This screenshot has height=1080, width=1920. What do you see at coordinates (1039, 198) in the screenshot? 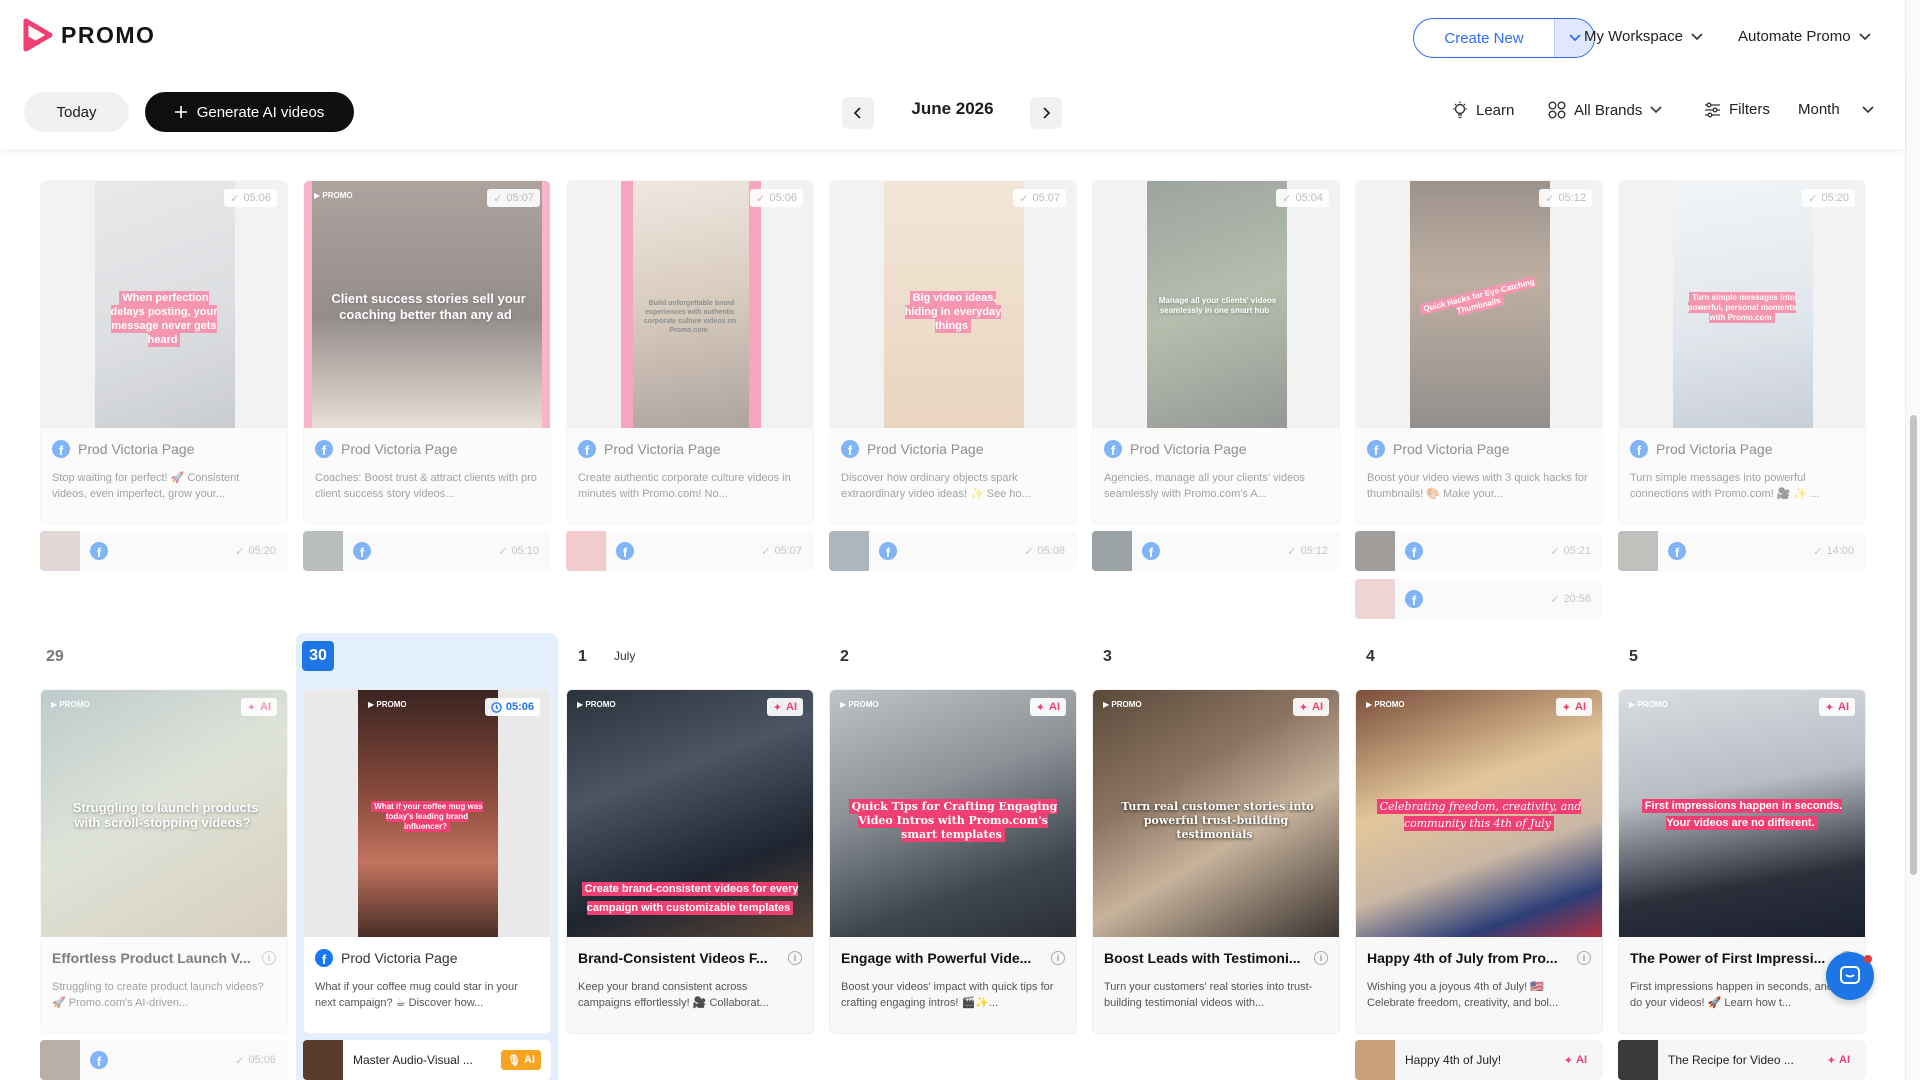
I see `scheduled-time-badge: ✓ 05:07` at bounding box center [1039, 198].